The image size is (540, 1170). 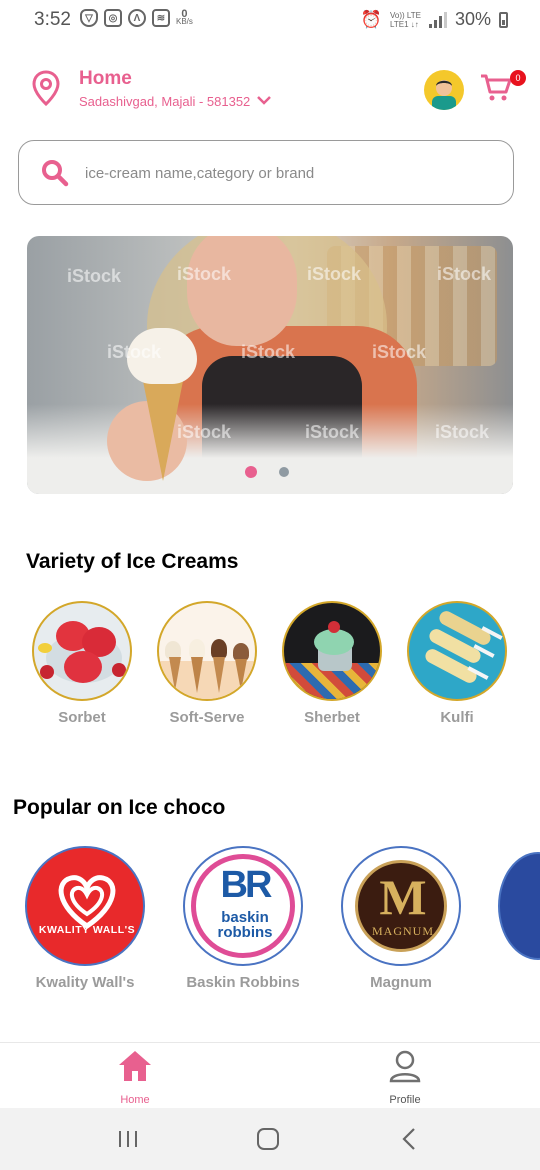 I want to click on brand-label: Magnum, so click(x=401, y=982).